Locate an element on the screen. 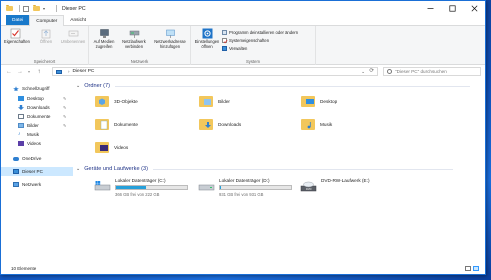  add-network-location-button: Netzwerkadresse hinzufügen is located at coordinates (170, 39).